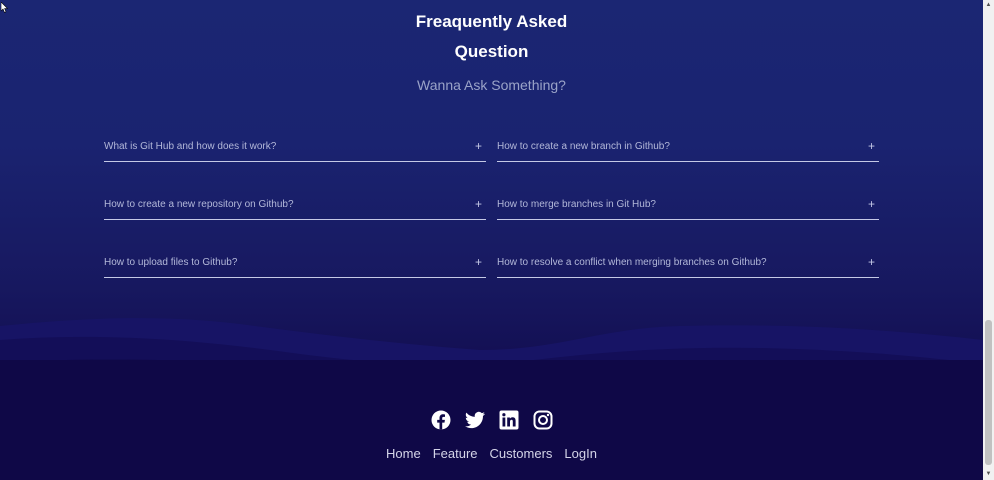 Image resolution: width=994 pixels, height=480 pixels. Describe the element at coordinates (491, 85) in the screenshot. I see `faq-subtitle: Wanna Ask Something?` at that location.